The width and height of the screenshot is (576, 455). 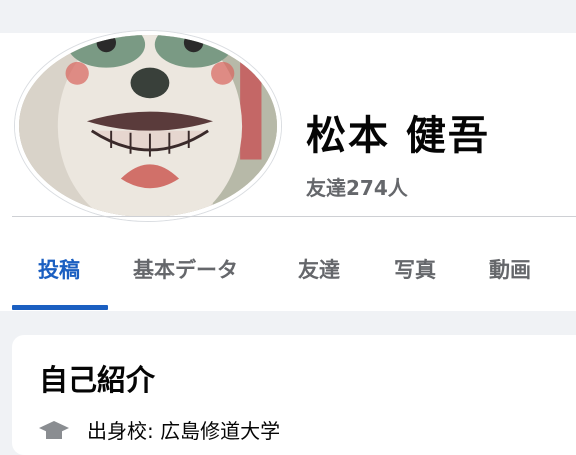 I want to click on friends-count: 友達274人, so click(x=357, y=186).